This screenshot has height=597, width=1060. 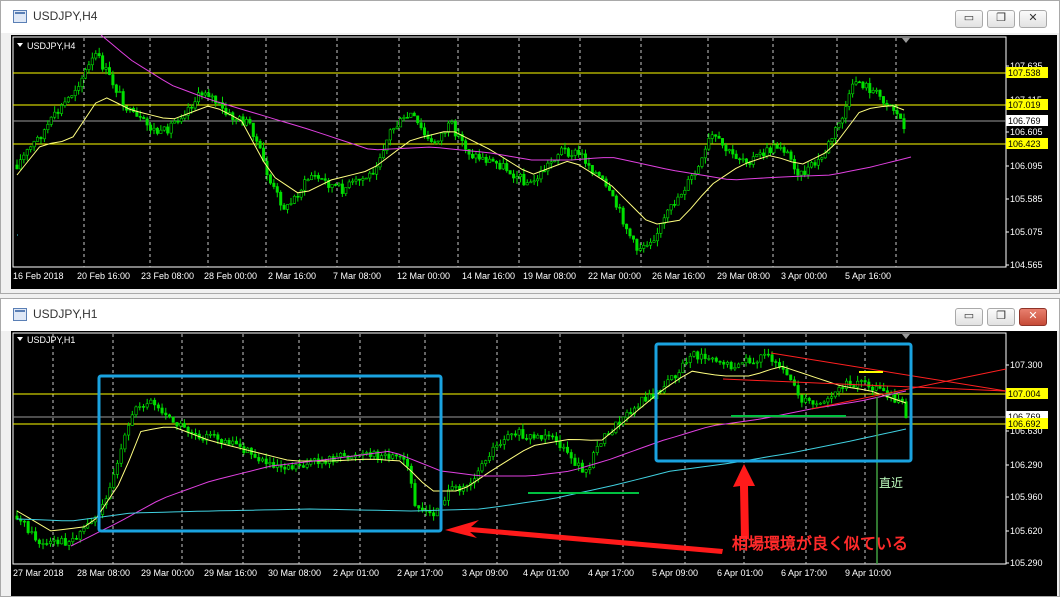 What do you see at coordinates (230, 276) in the screenshot?
I see `time-axis-label: 28 Feb 00:00` at bounding box center [230, 276].